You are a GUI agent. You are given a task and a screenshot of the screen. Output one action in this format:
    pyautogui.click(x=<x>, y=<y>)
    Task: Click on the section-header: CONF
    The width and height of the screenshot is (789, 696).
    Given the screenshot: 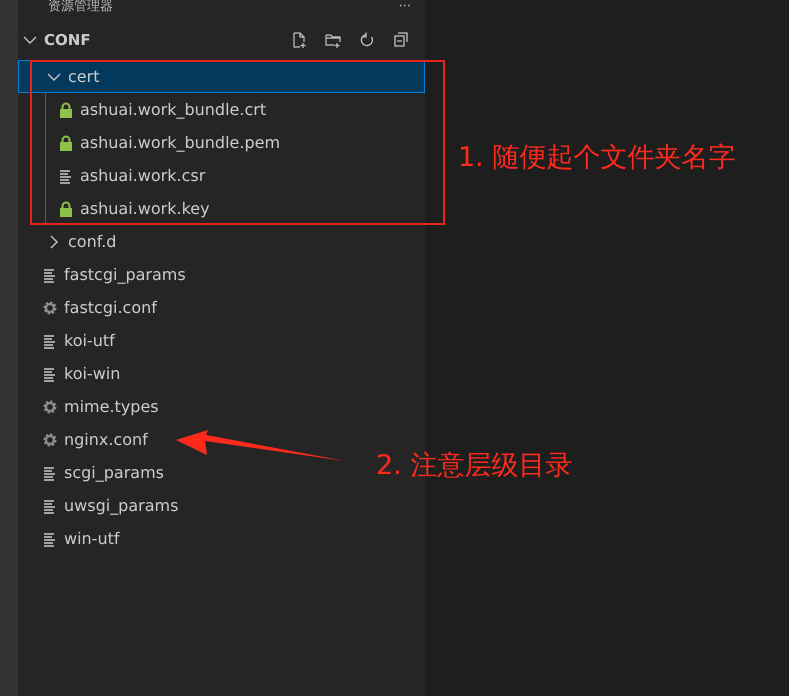 What is the action you would take?
    pyautogui.click(x=221, y=40)
    